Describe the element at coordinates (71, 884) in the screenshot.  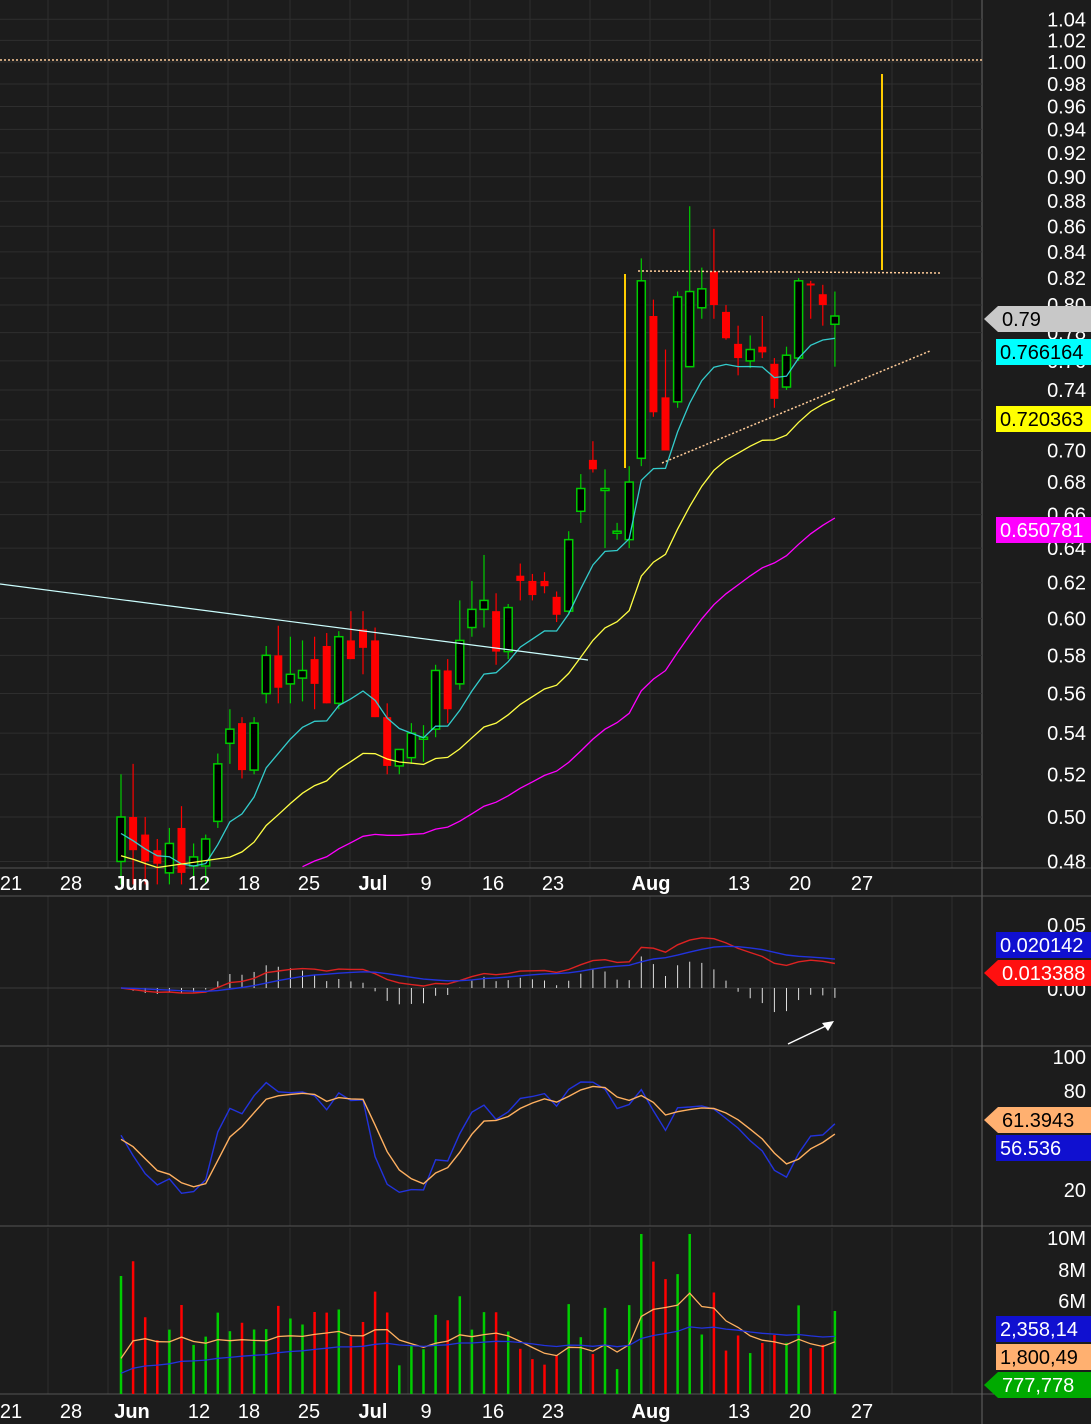
I see `x-axis-label: 28` at that location.